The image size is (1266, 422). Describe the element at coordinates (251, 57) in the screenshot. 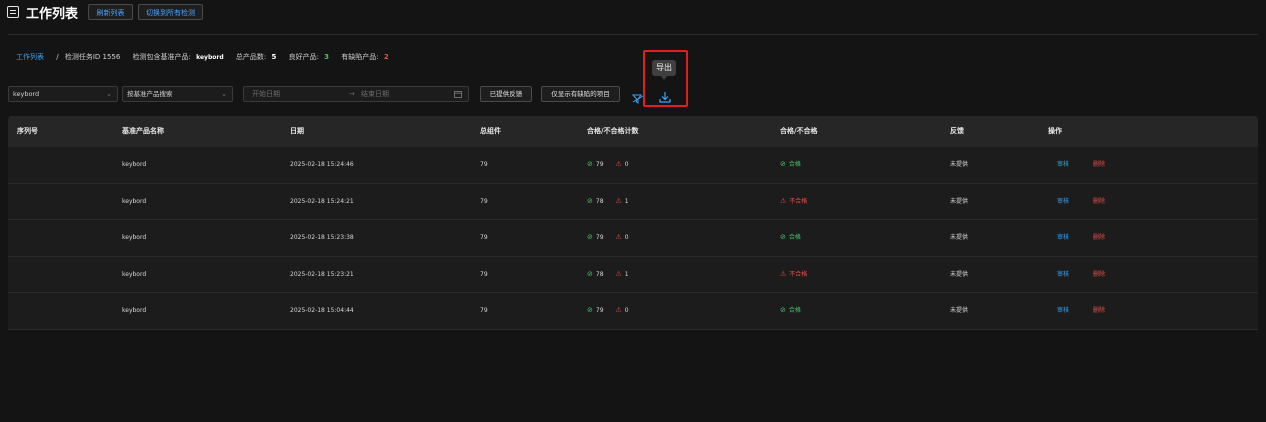

I see `total-products-label: 总产品数:` at that location.